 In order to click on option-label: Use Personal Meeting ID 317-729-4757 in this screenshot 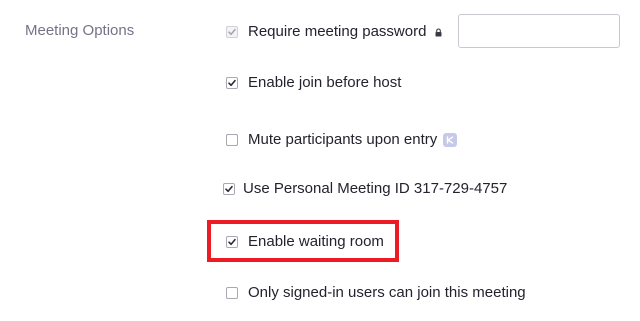, I will do `click(375, 189)`.